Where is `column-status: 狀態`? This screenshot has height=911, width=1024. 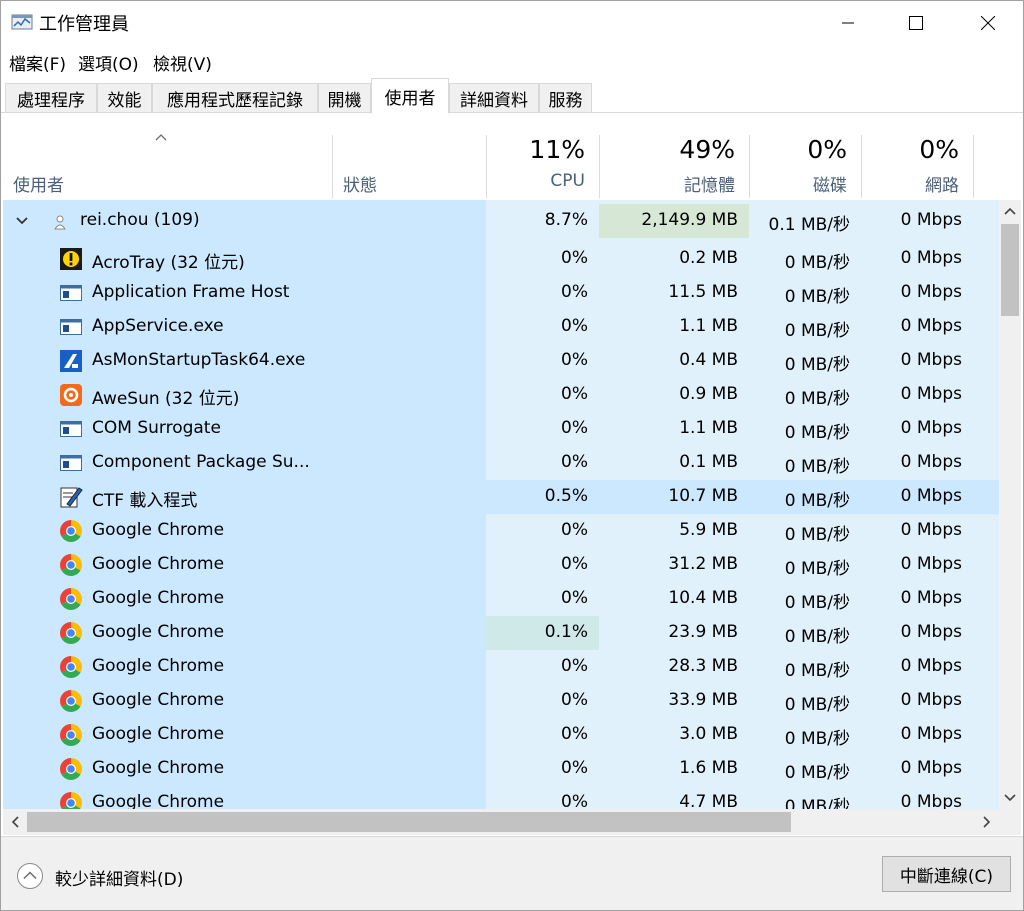 column-status: 狀態 is located at coordinates (409, 166).